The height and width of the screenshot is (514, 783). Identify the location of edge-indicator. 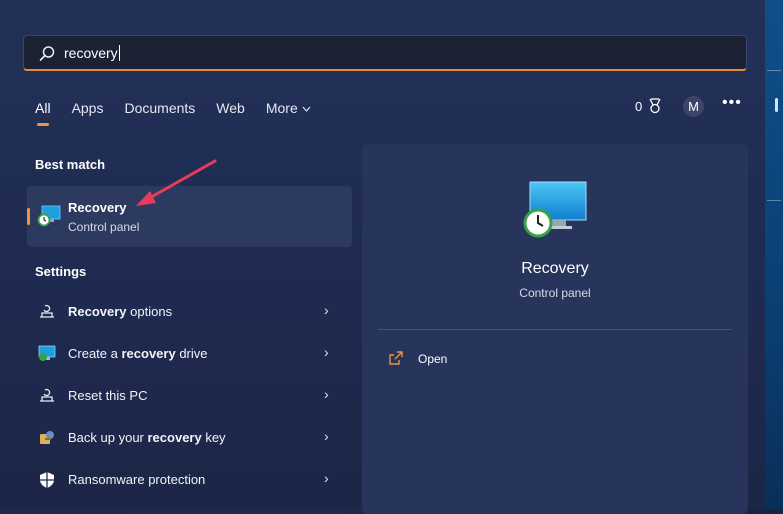
(776, 105).